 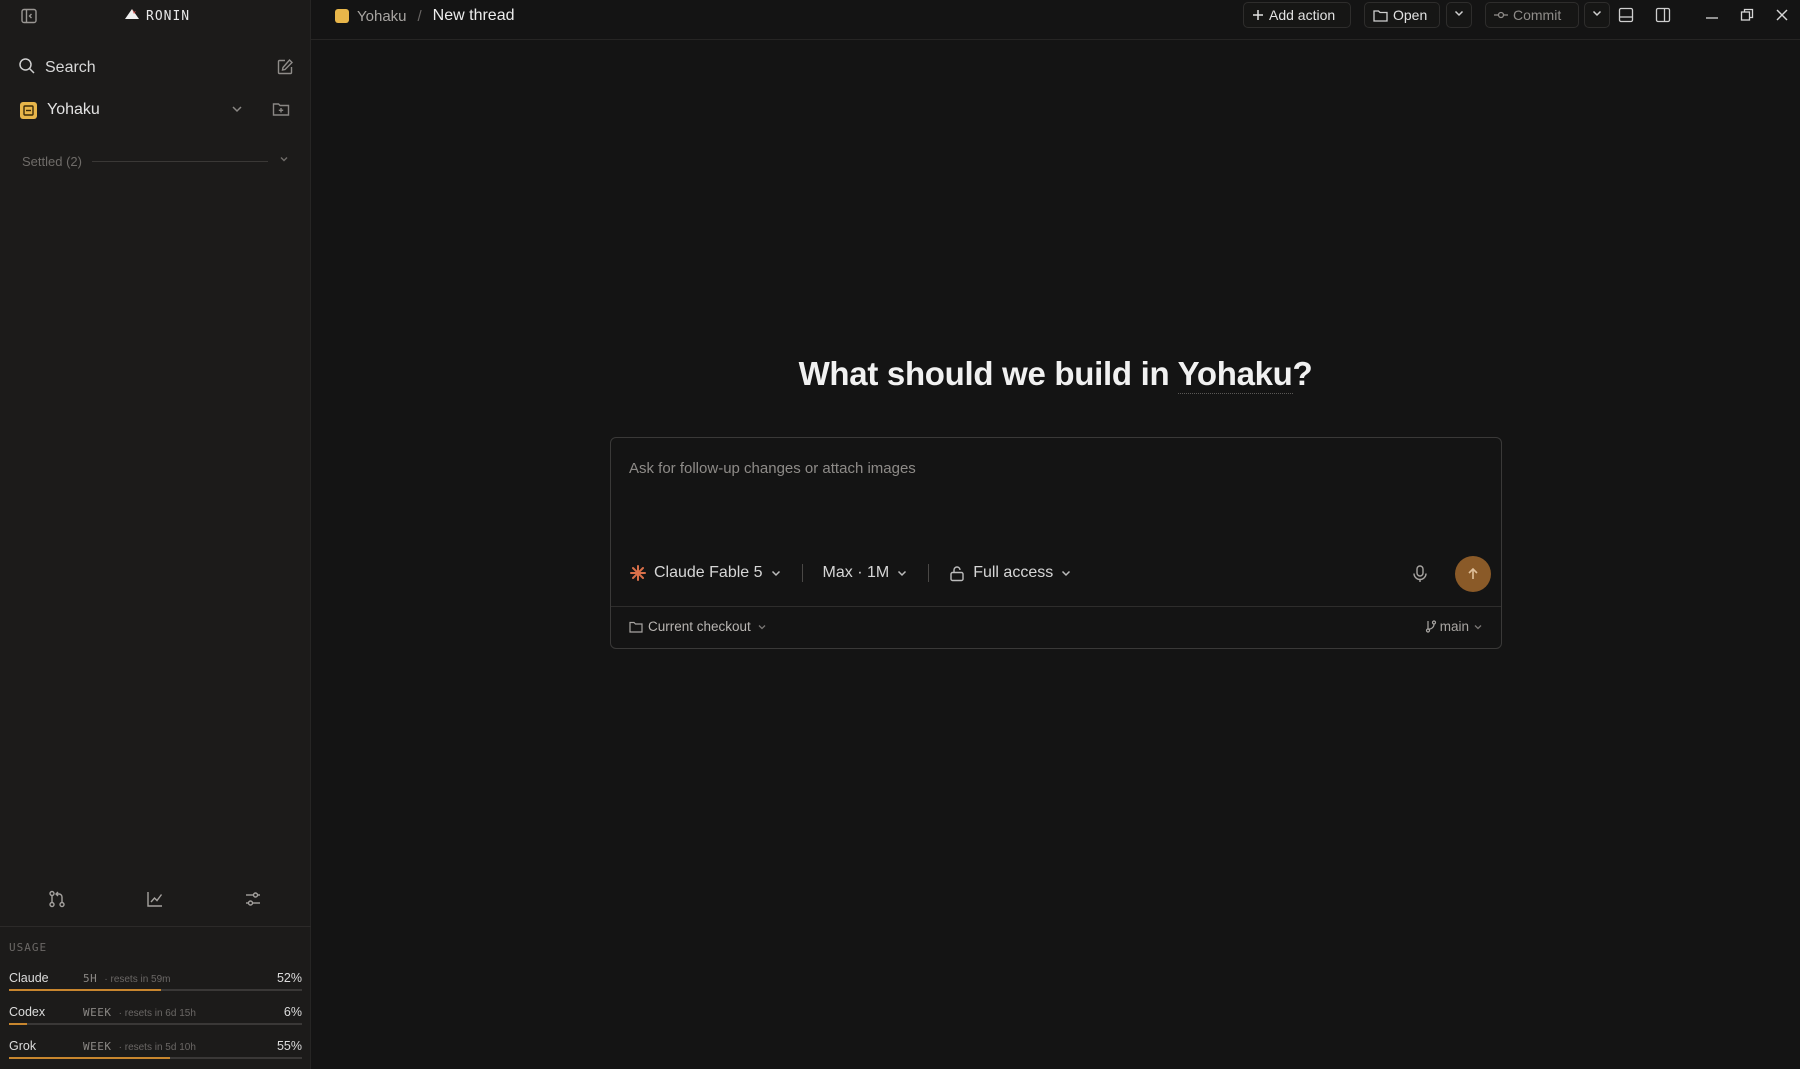 What do you see at coordinates (1782, 15) in the screenshot?
I see `close-icon` at bounding box center [1782, 15].